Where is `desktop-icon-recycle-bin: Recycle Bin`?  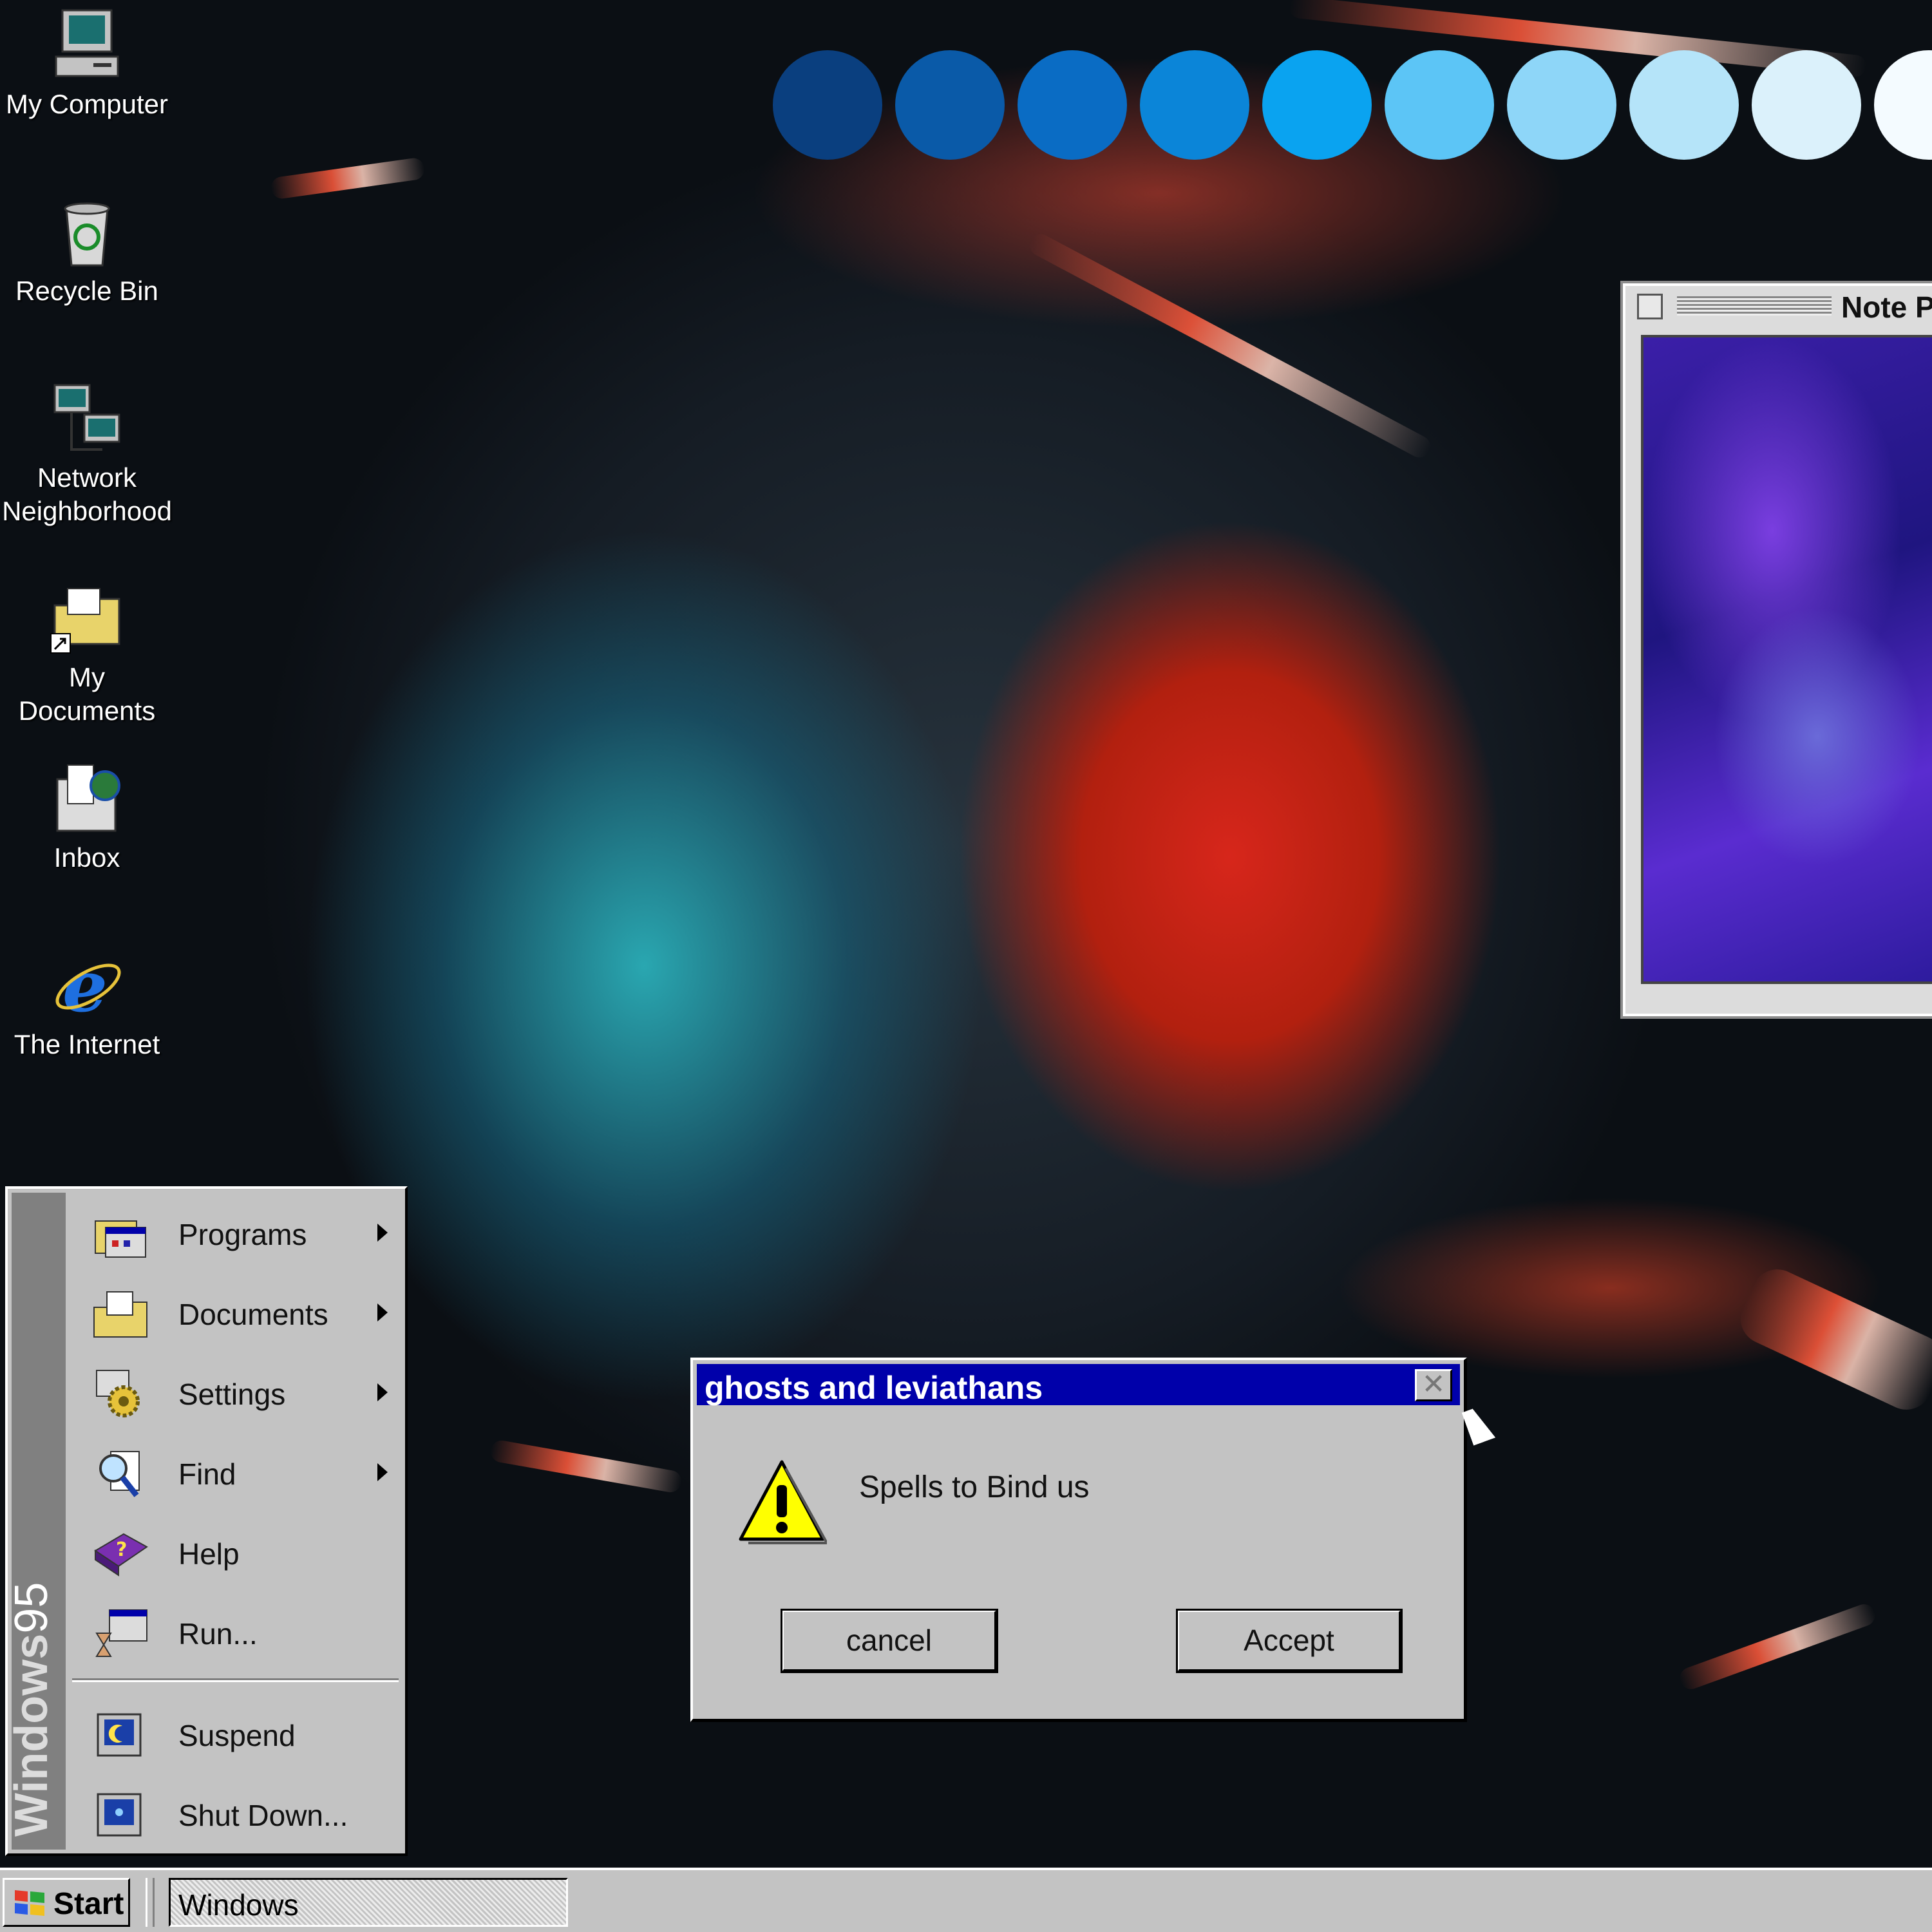
desktop-icon-recycle-bin: Recycle Bin is located at coordinates (87, 250).